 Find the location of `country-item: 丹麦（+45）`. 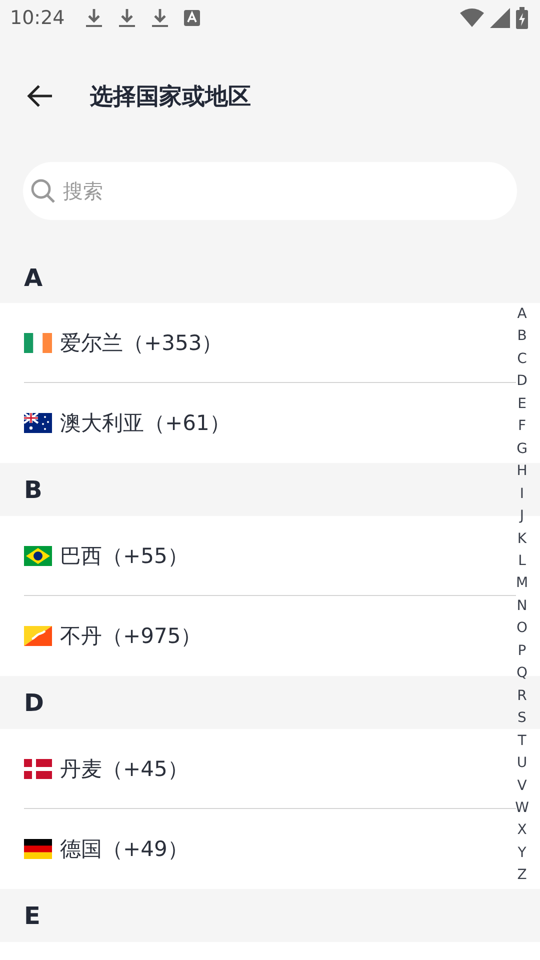

country-item: 丹麦（+45） is located at coordinates (258, 769).